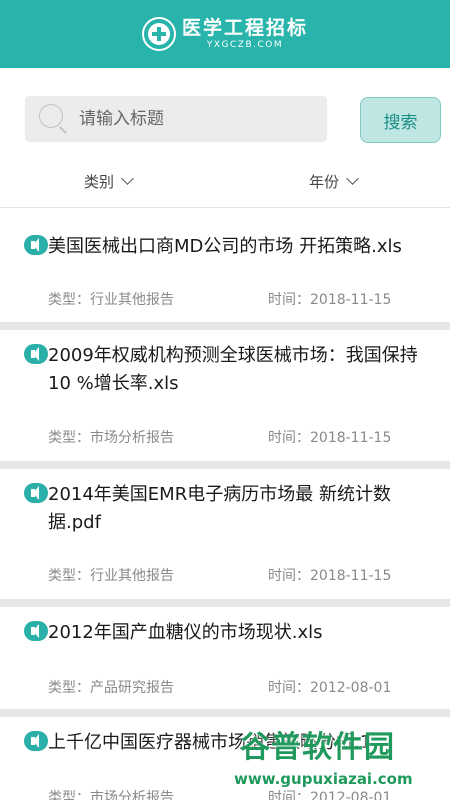  What do you see at coordinates (233, 369) in the screenshot?
I see `item-title: 2009年权威机构预测全球医械市场：我国保持10 %增长率.xls` at bounding box center [233, 369].